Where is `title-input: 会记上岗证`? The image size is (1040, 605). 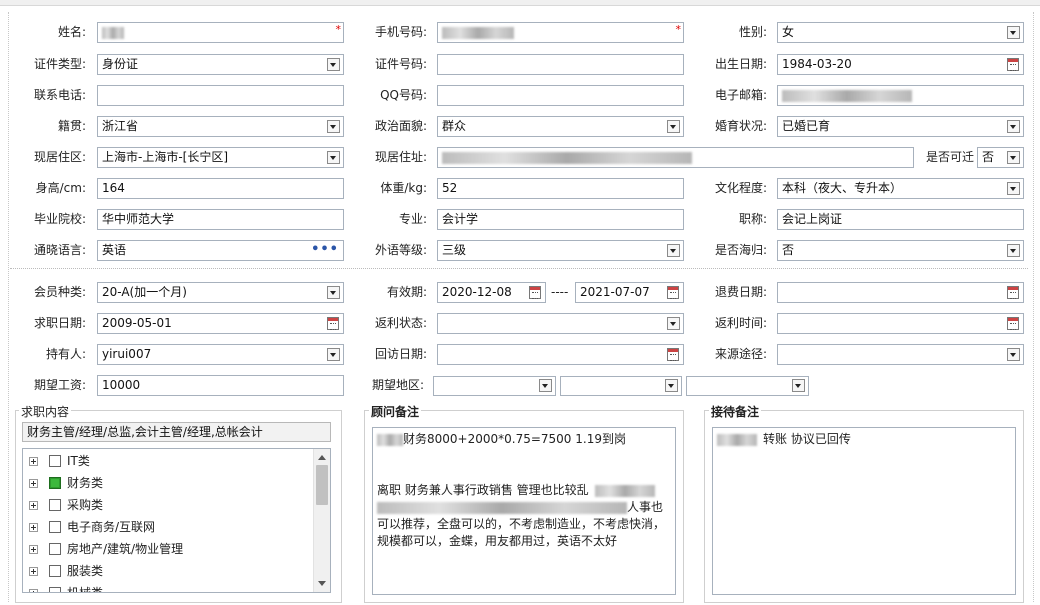 title-input: 会记上岗证 is located at coordinates (900, 219).